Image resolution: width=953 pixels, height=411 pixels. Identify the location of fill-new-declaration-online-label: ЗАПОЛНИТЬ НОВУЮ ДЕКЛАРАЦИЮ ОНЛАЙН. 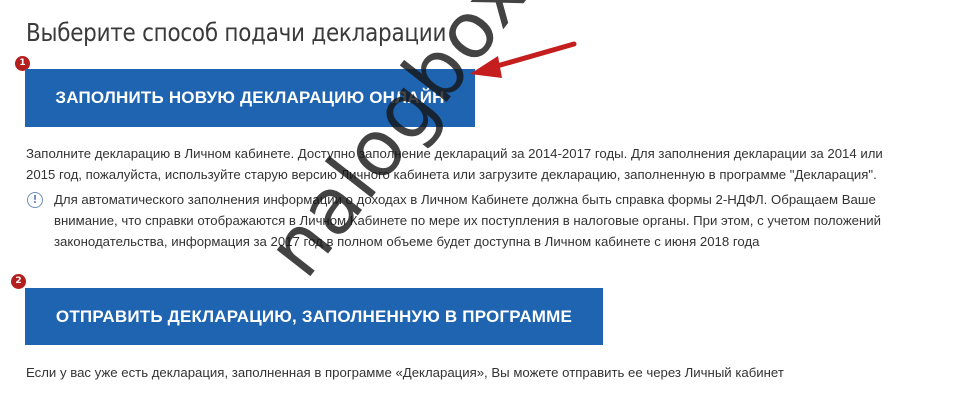
(250, 97).